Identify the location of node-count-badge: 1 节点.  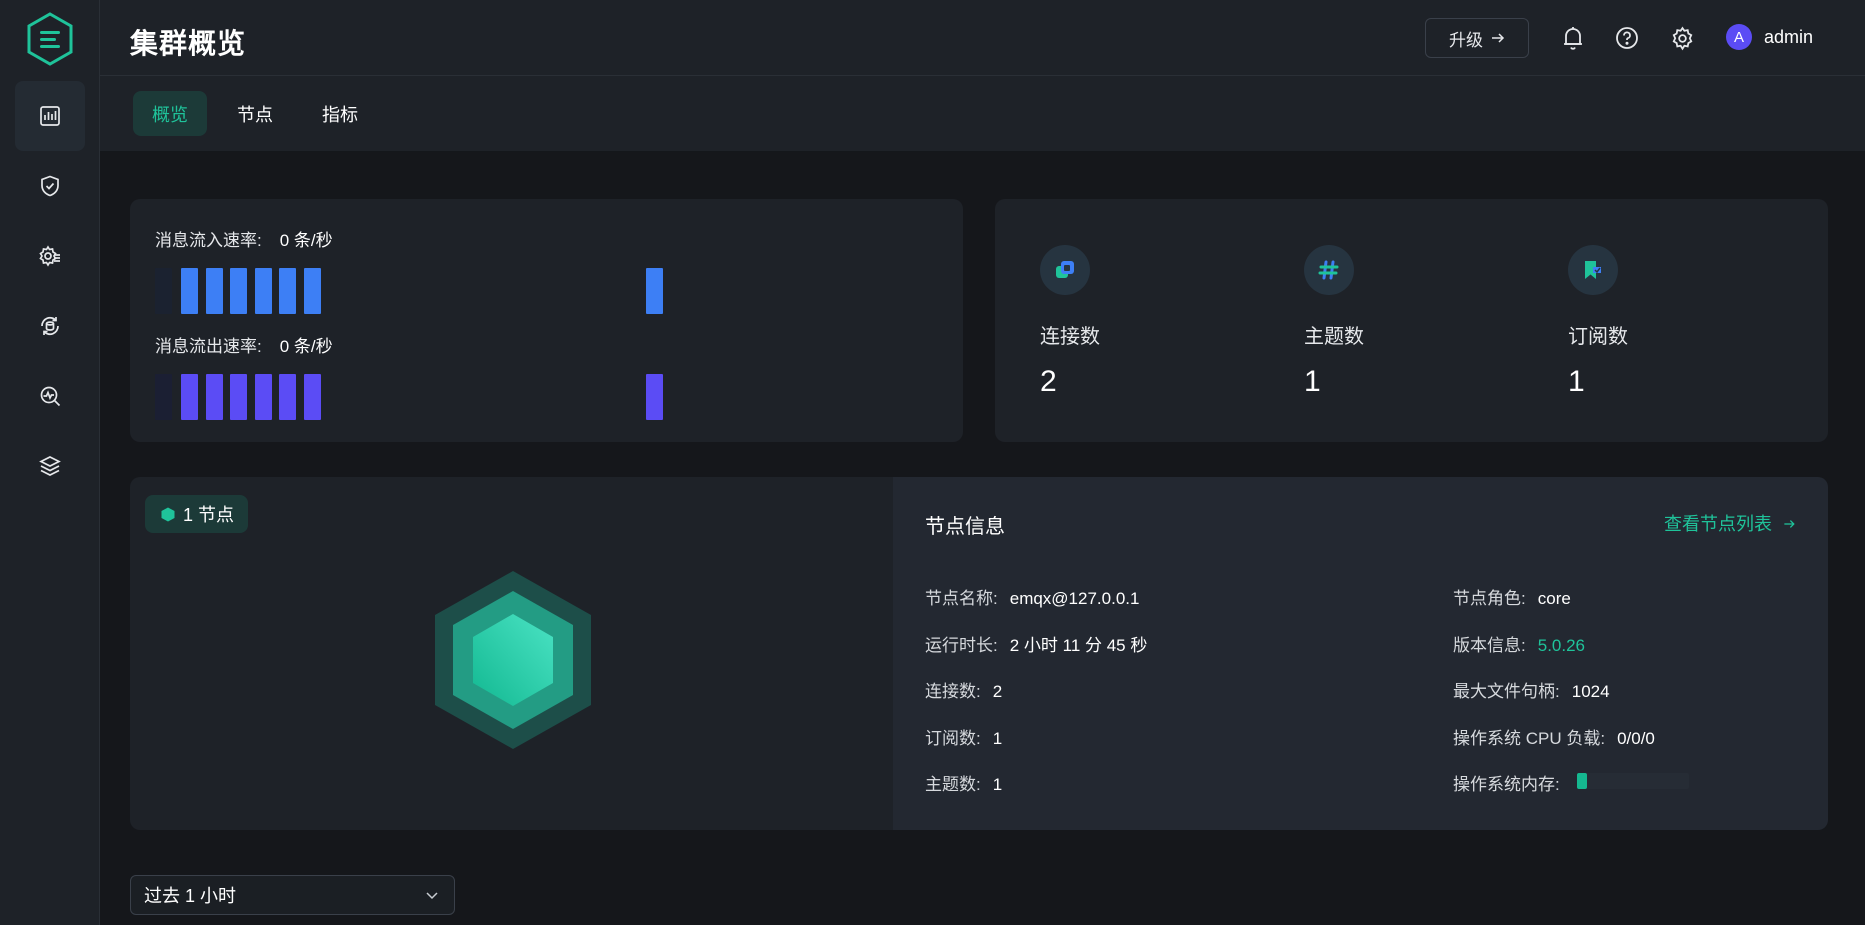
(197, 514).